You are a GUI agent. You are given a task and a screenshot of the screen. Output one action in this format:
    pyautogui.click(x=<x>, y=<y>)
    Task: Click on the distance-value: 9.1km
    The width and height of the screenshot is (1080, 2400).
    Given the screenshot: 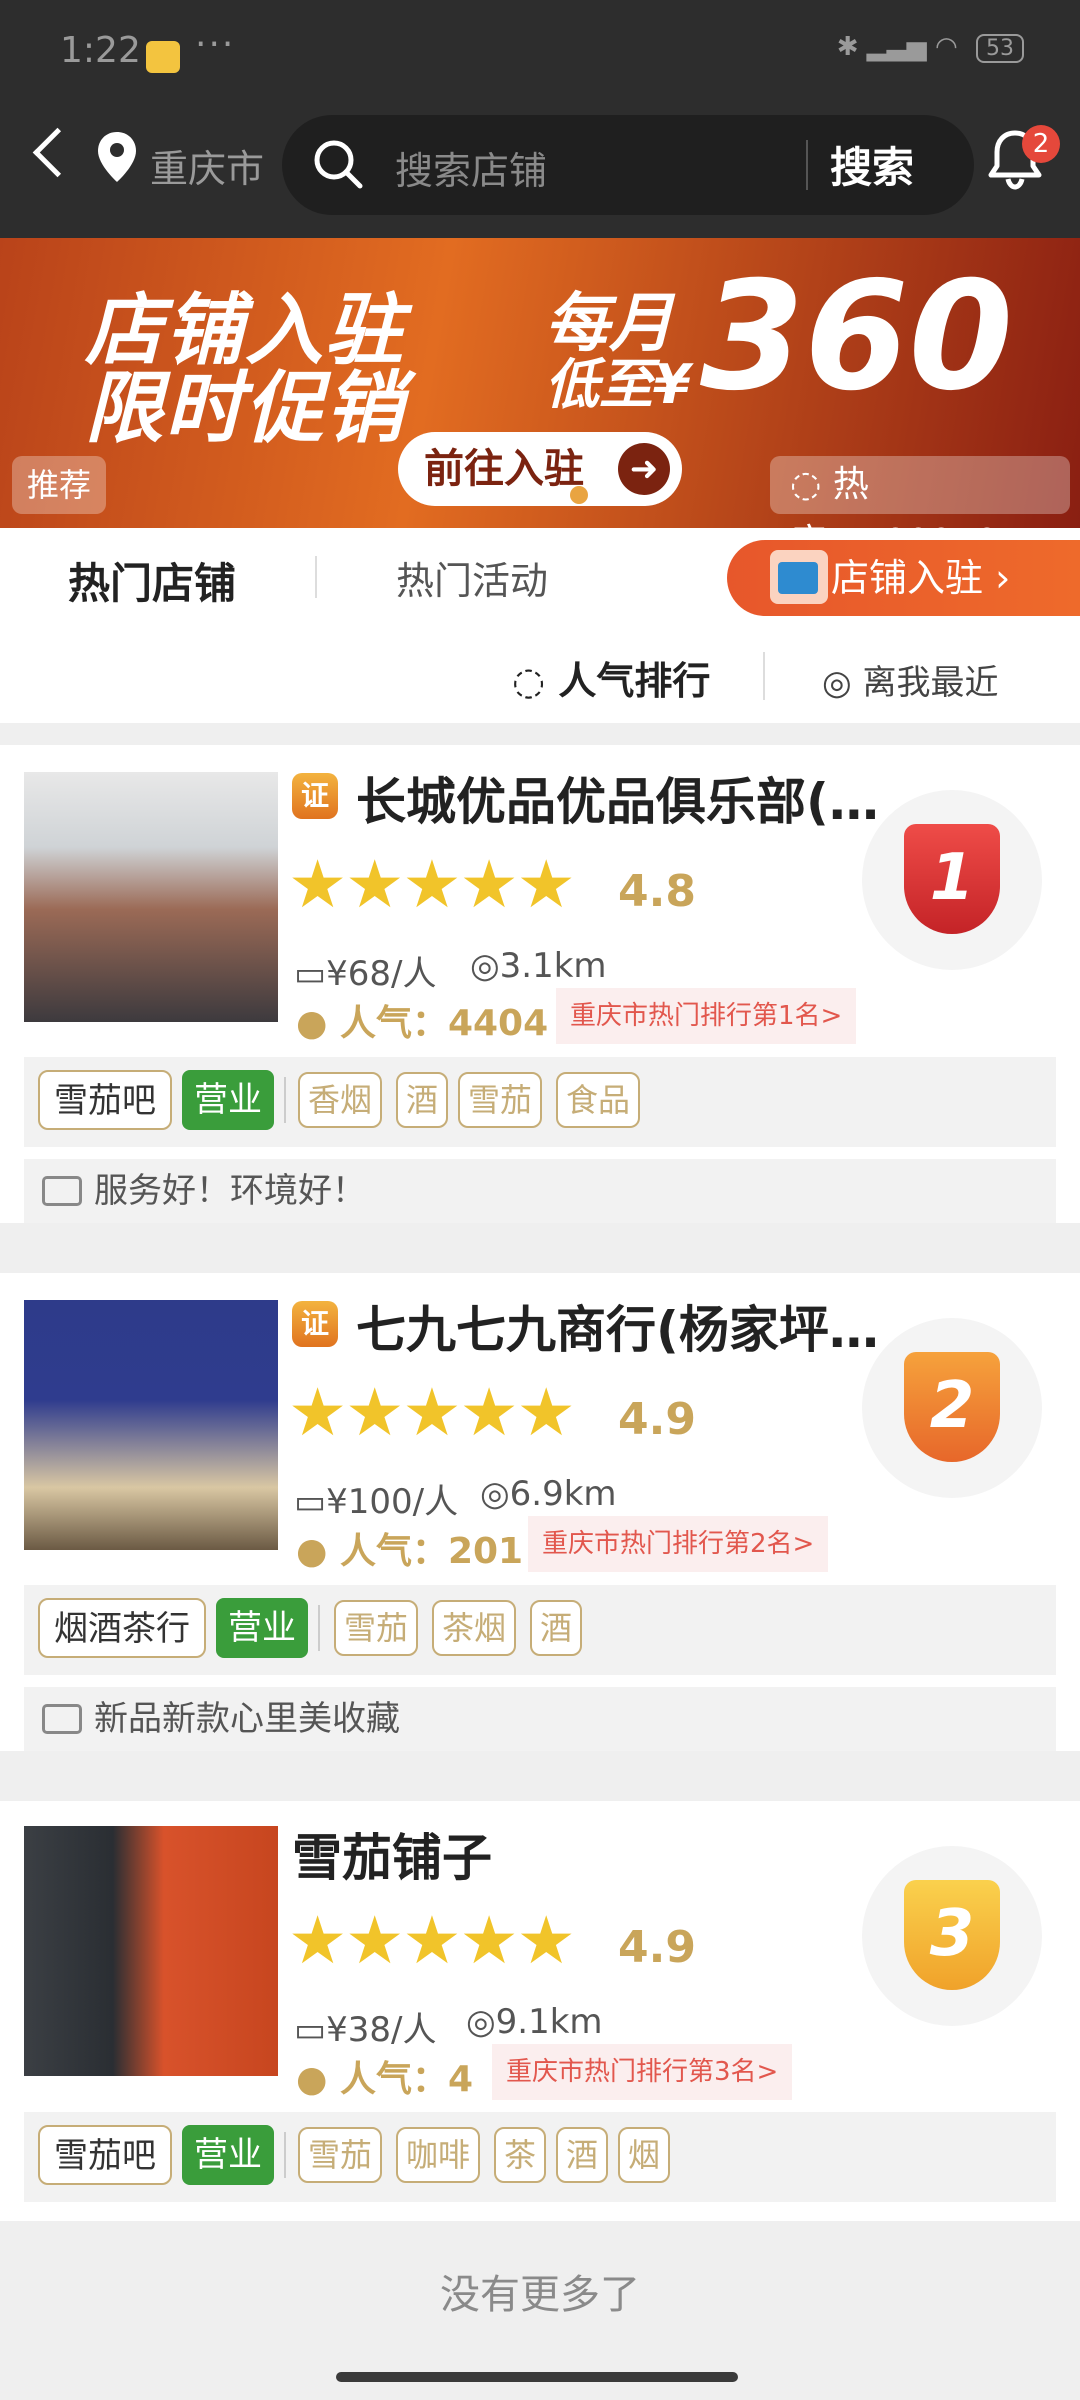 What is the action you would take?
    pyautogui.click(x=549, y=2022)
    